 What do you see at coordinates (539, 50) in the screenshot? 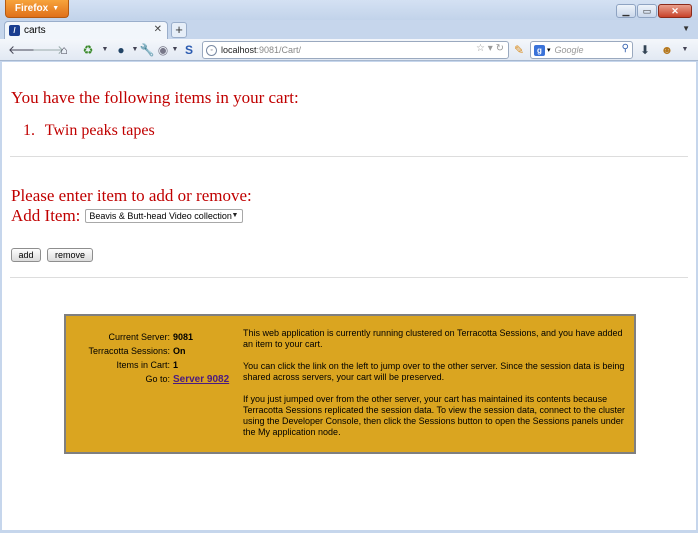
I see `google-icon: g` at bounding box center [539, 50].